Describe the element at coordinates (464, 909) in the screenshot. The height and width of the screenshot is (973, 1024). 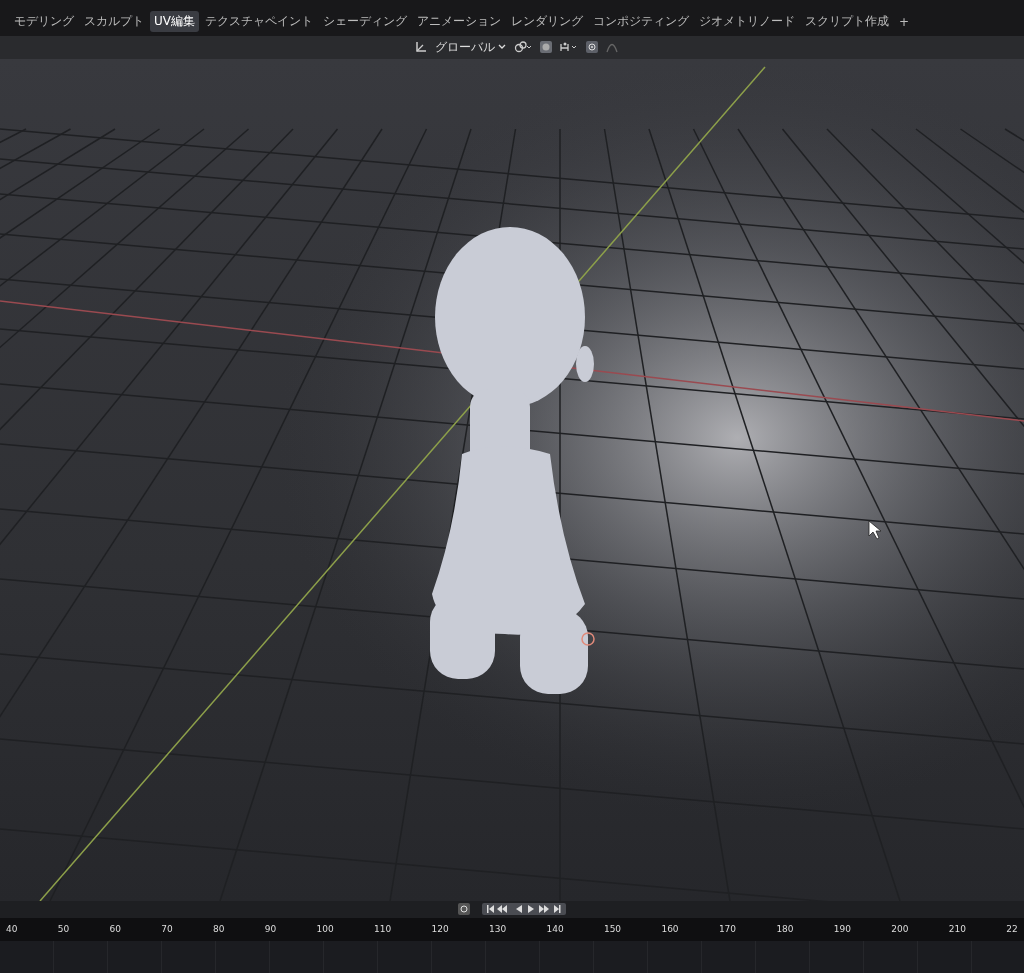
I see `record-icon` at that location.